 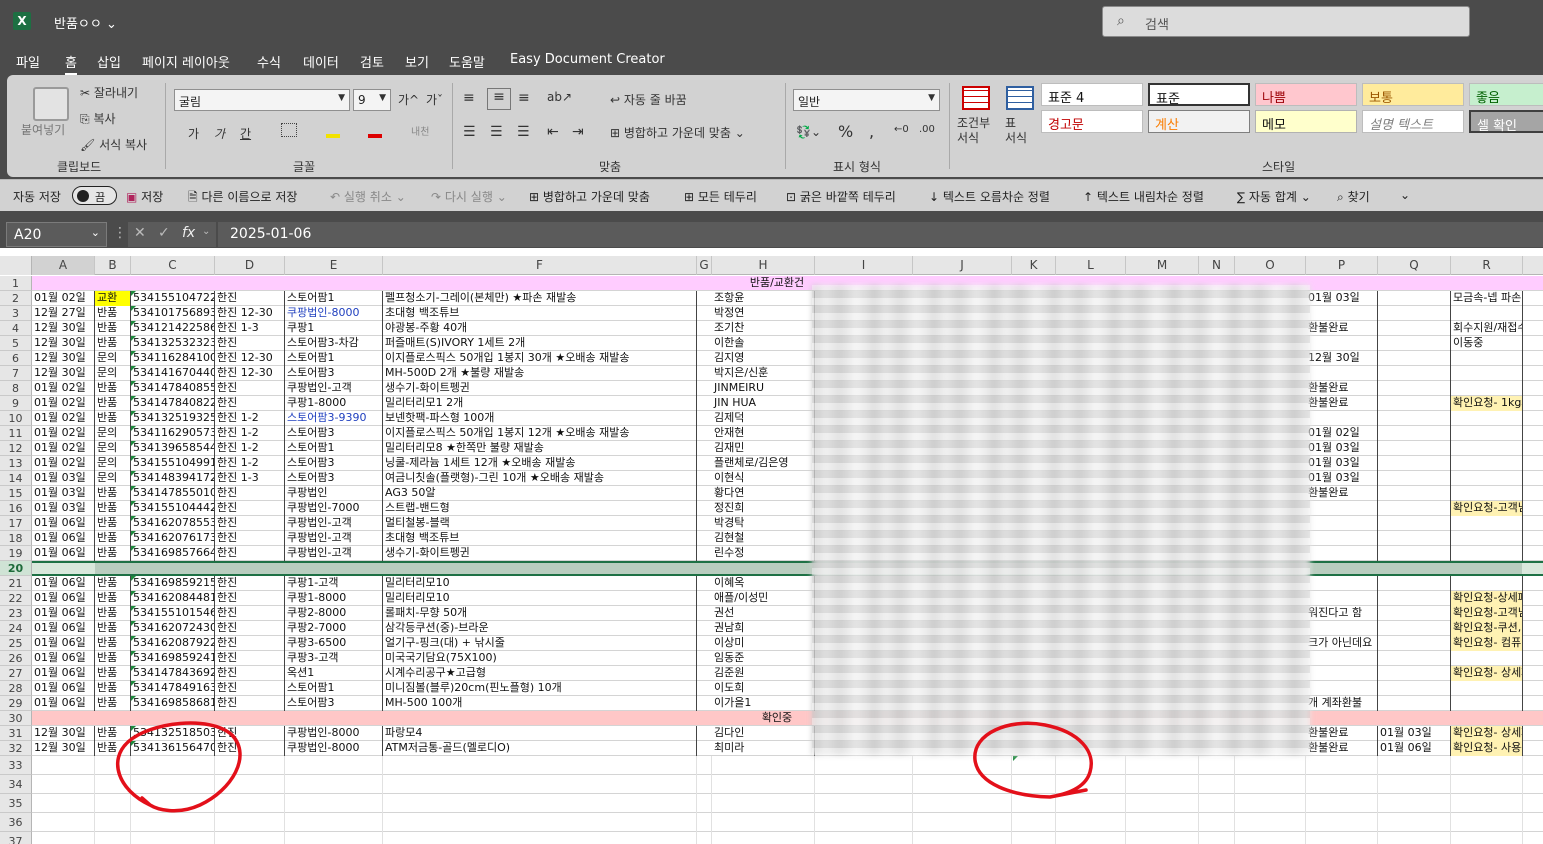 What do you see at coordinates (1091, 265) in the screenshot?
I see `column-header-L: L` at bounding box center [1091, 265].